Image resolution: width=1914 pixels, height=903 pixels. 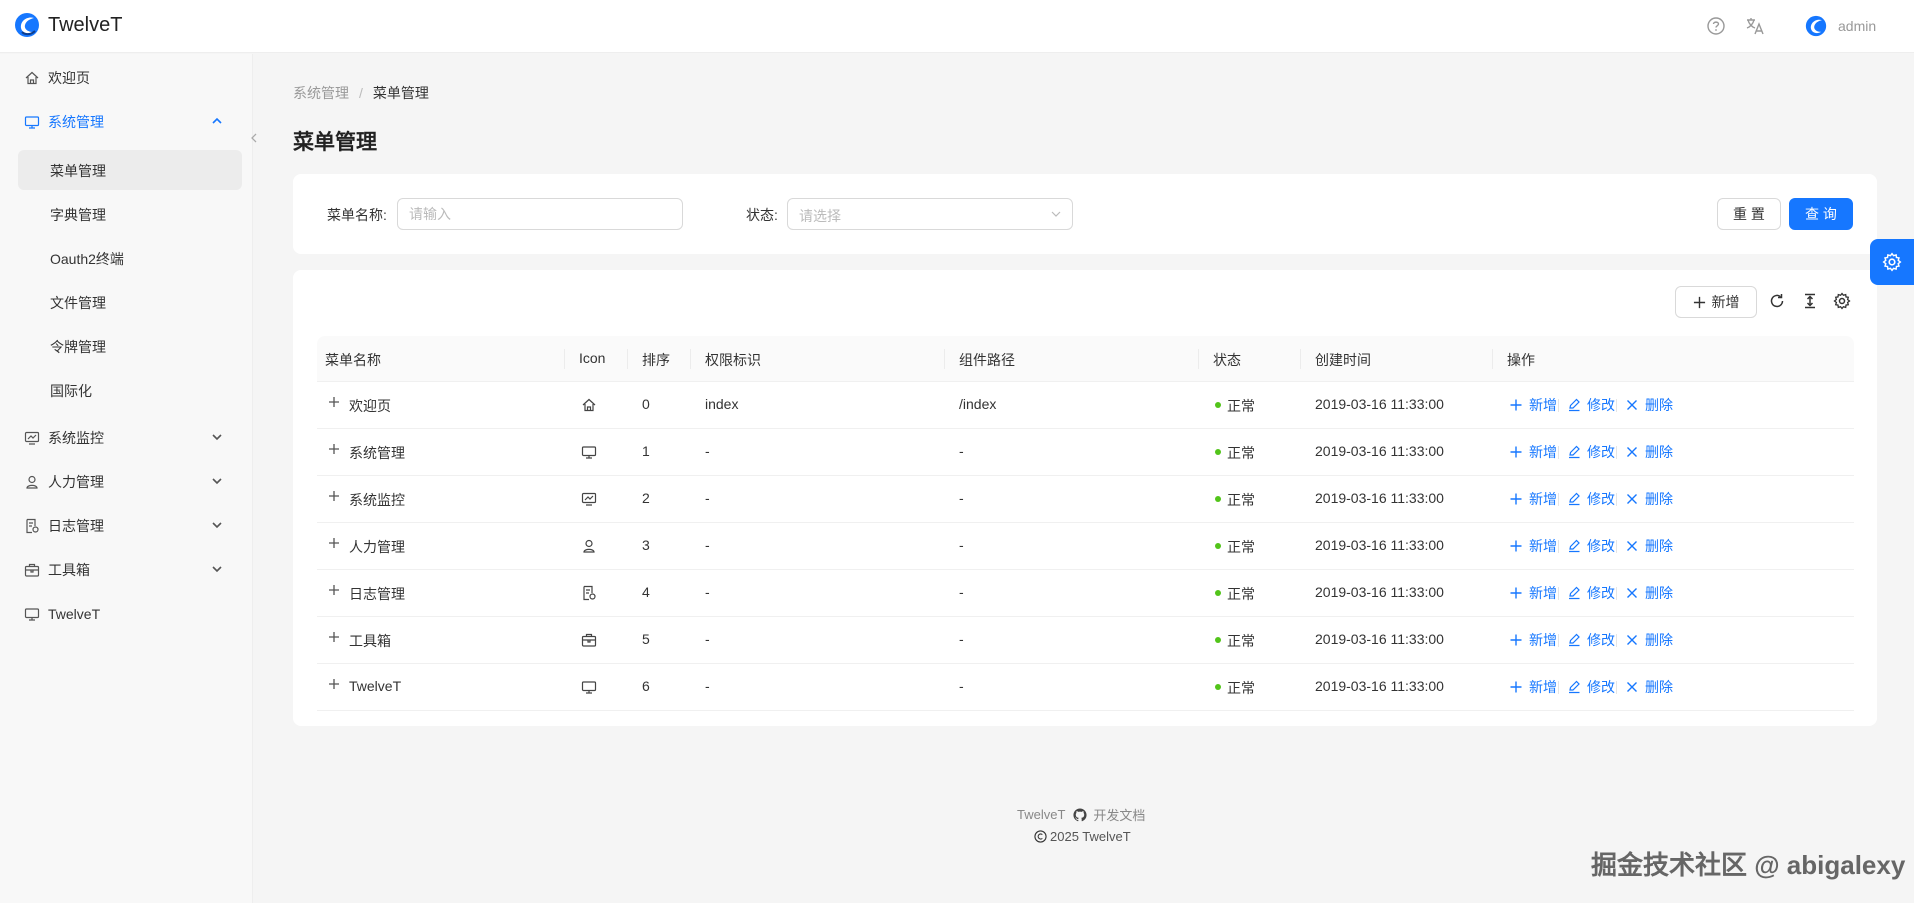 What do you see at coordinates (1085, 546) in the screenshot?
I see `table-row: 人力管理 3 - - 正常 2019-03-16 11:33:00 新增 修改 删除` at bounding box center [1085, 546].